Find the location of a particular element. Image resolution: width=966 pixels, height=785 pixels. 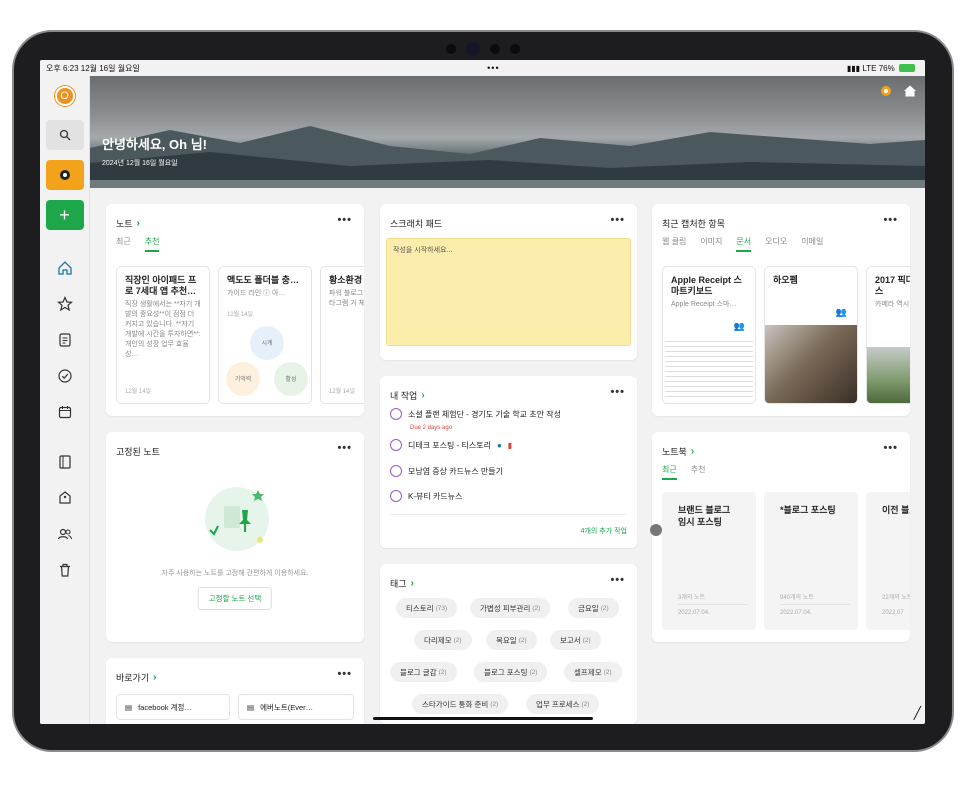

ai-button is located at coordinates (64, 175).